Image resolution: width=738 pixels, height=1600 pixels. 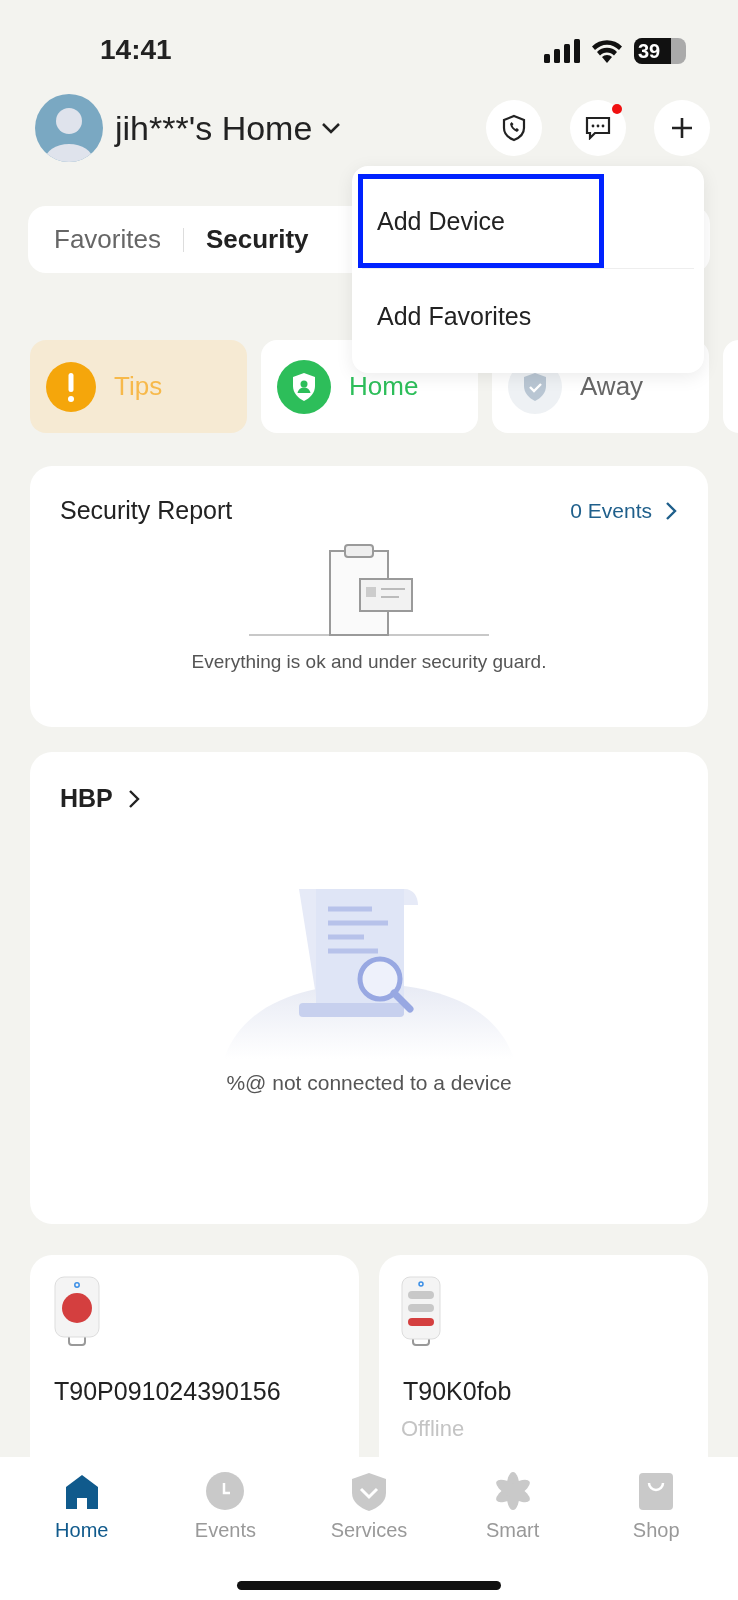 What do you see at coordinates (136, 50) in the screenshot?
I see `status-time: 14:41` at bounding box center [136, 50].